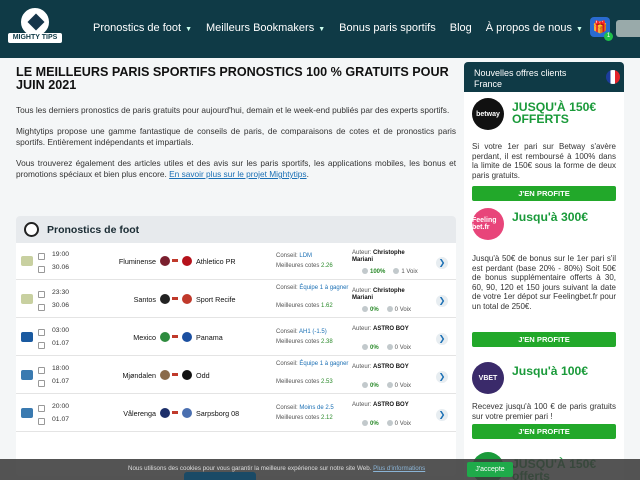 The image size is (640, 480). Describe the element at coordinates (488, 114) in the screenshot. I see `bookmaker-logo: betway` at that location.